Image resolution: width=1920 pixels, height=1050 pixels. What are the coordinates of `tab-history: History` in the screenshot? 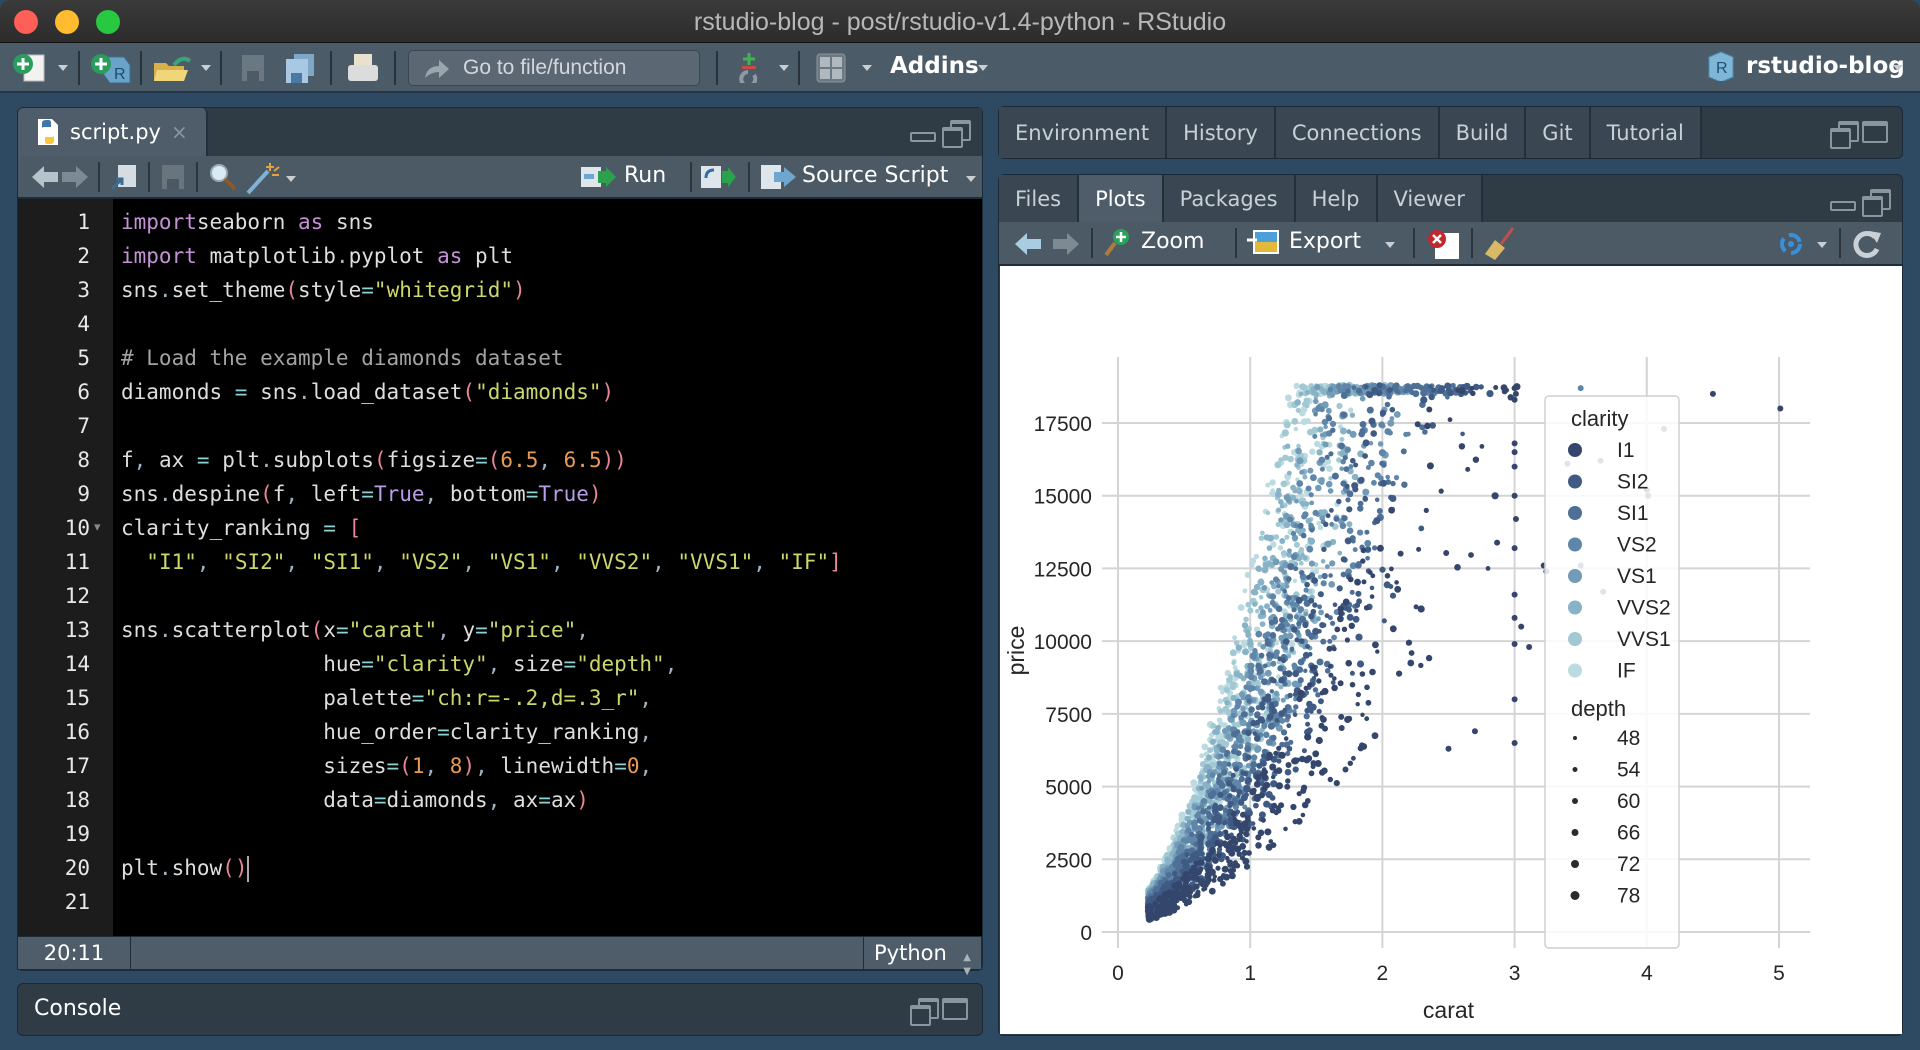 It's located at (1221, 132).